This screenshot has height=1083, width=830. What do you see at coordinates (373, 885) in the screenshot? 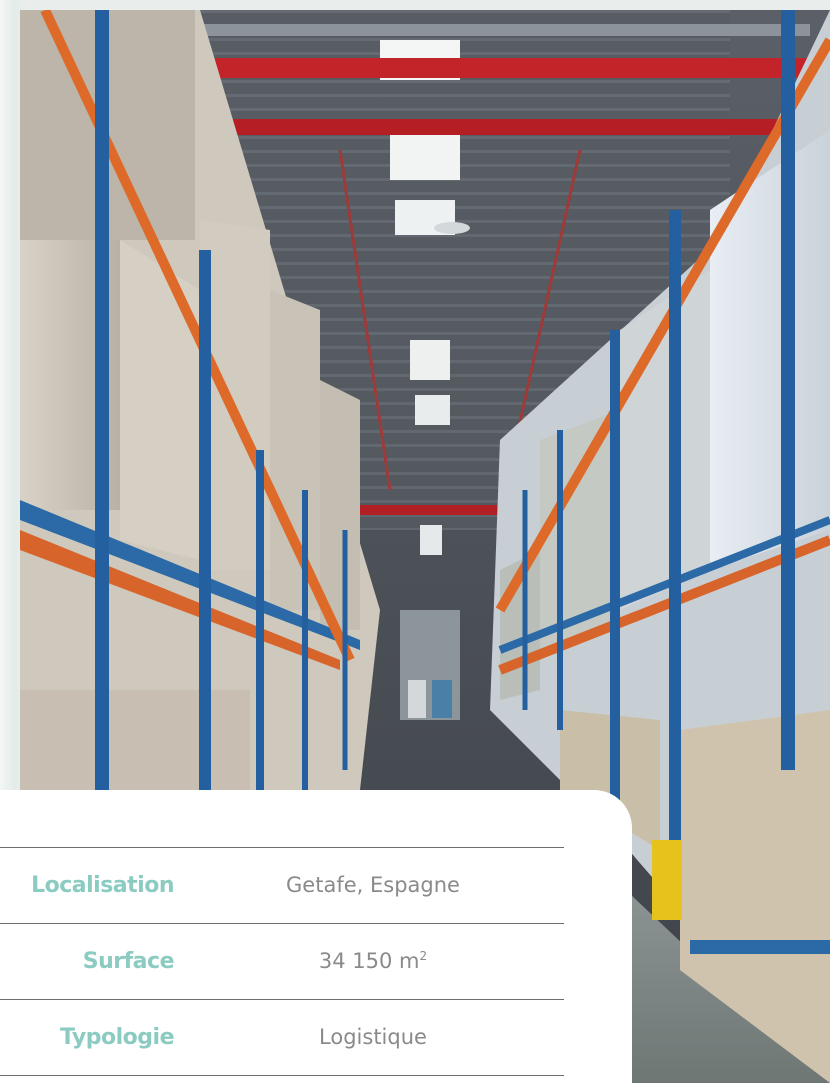
I see `localisation-value: Getafe, Espagne` at bounding box center [373, 885].